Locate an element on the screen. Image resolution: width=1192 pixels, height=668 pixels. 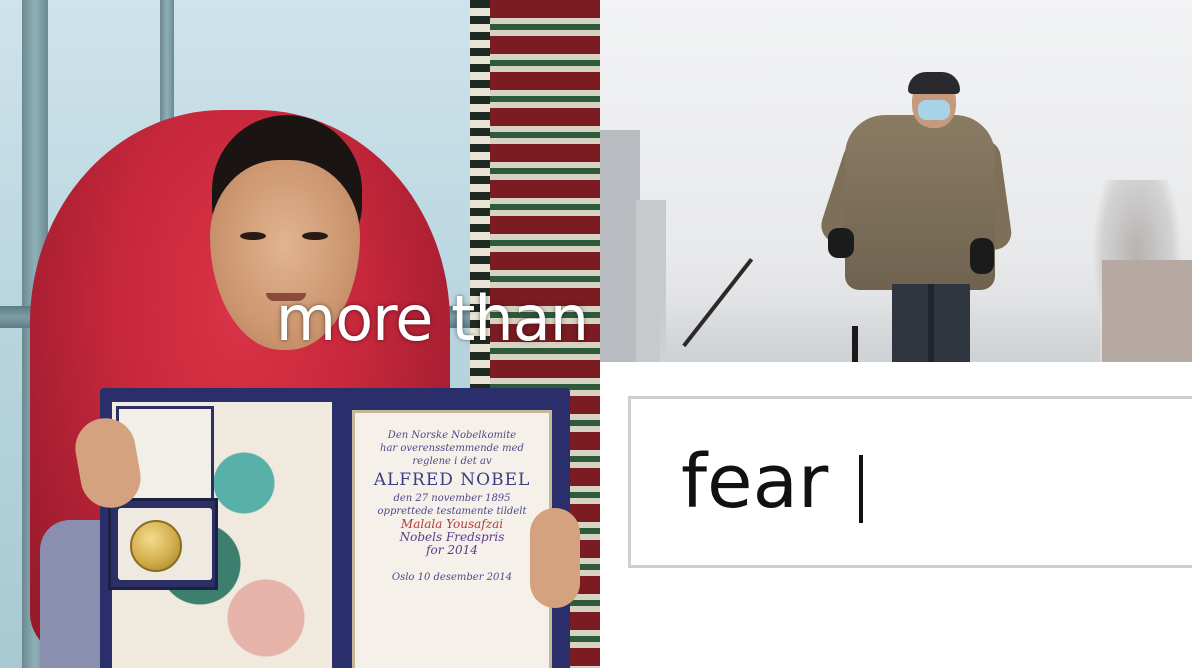
text-cursor is located at coordinates (861, 489).